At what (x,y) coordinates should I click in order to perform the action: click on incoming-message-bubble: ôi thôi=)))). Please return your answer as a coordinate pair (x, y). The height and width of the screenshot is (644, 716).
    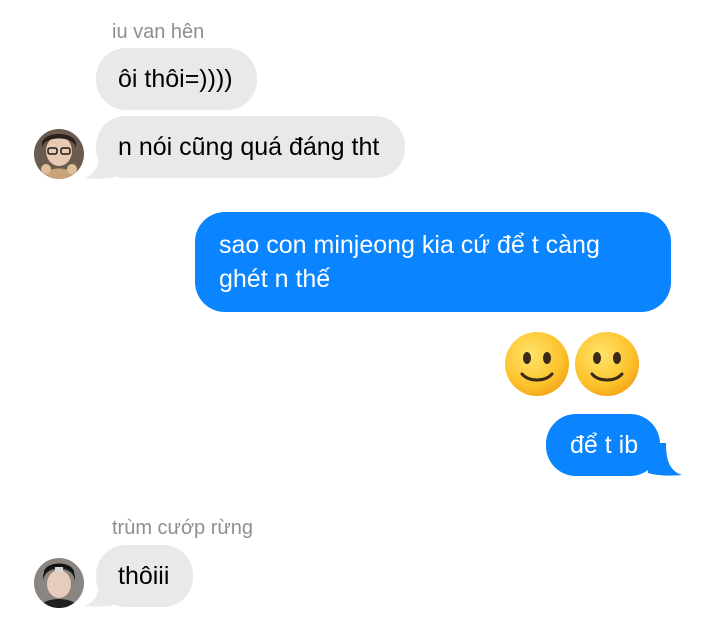
    Looking at the image, I should click on (176, 79).